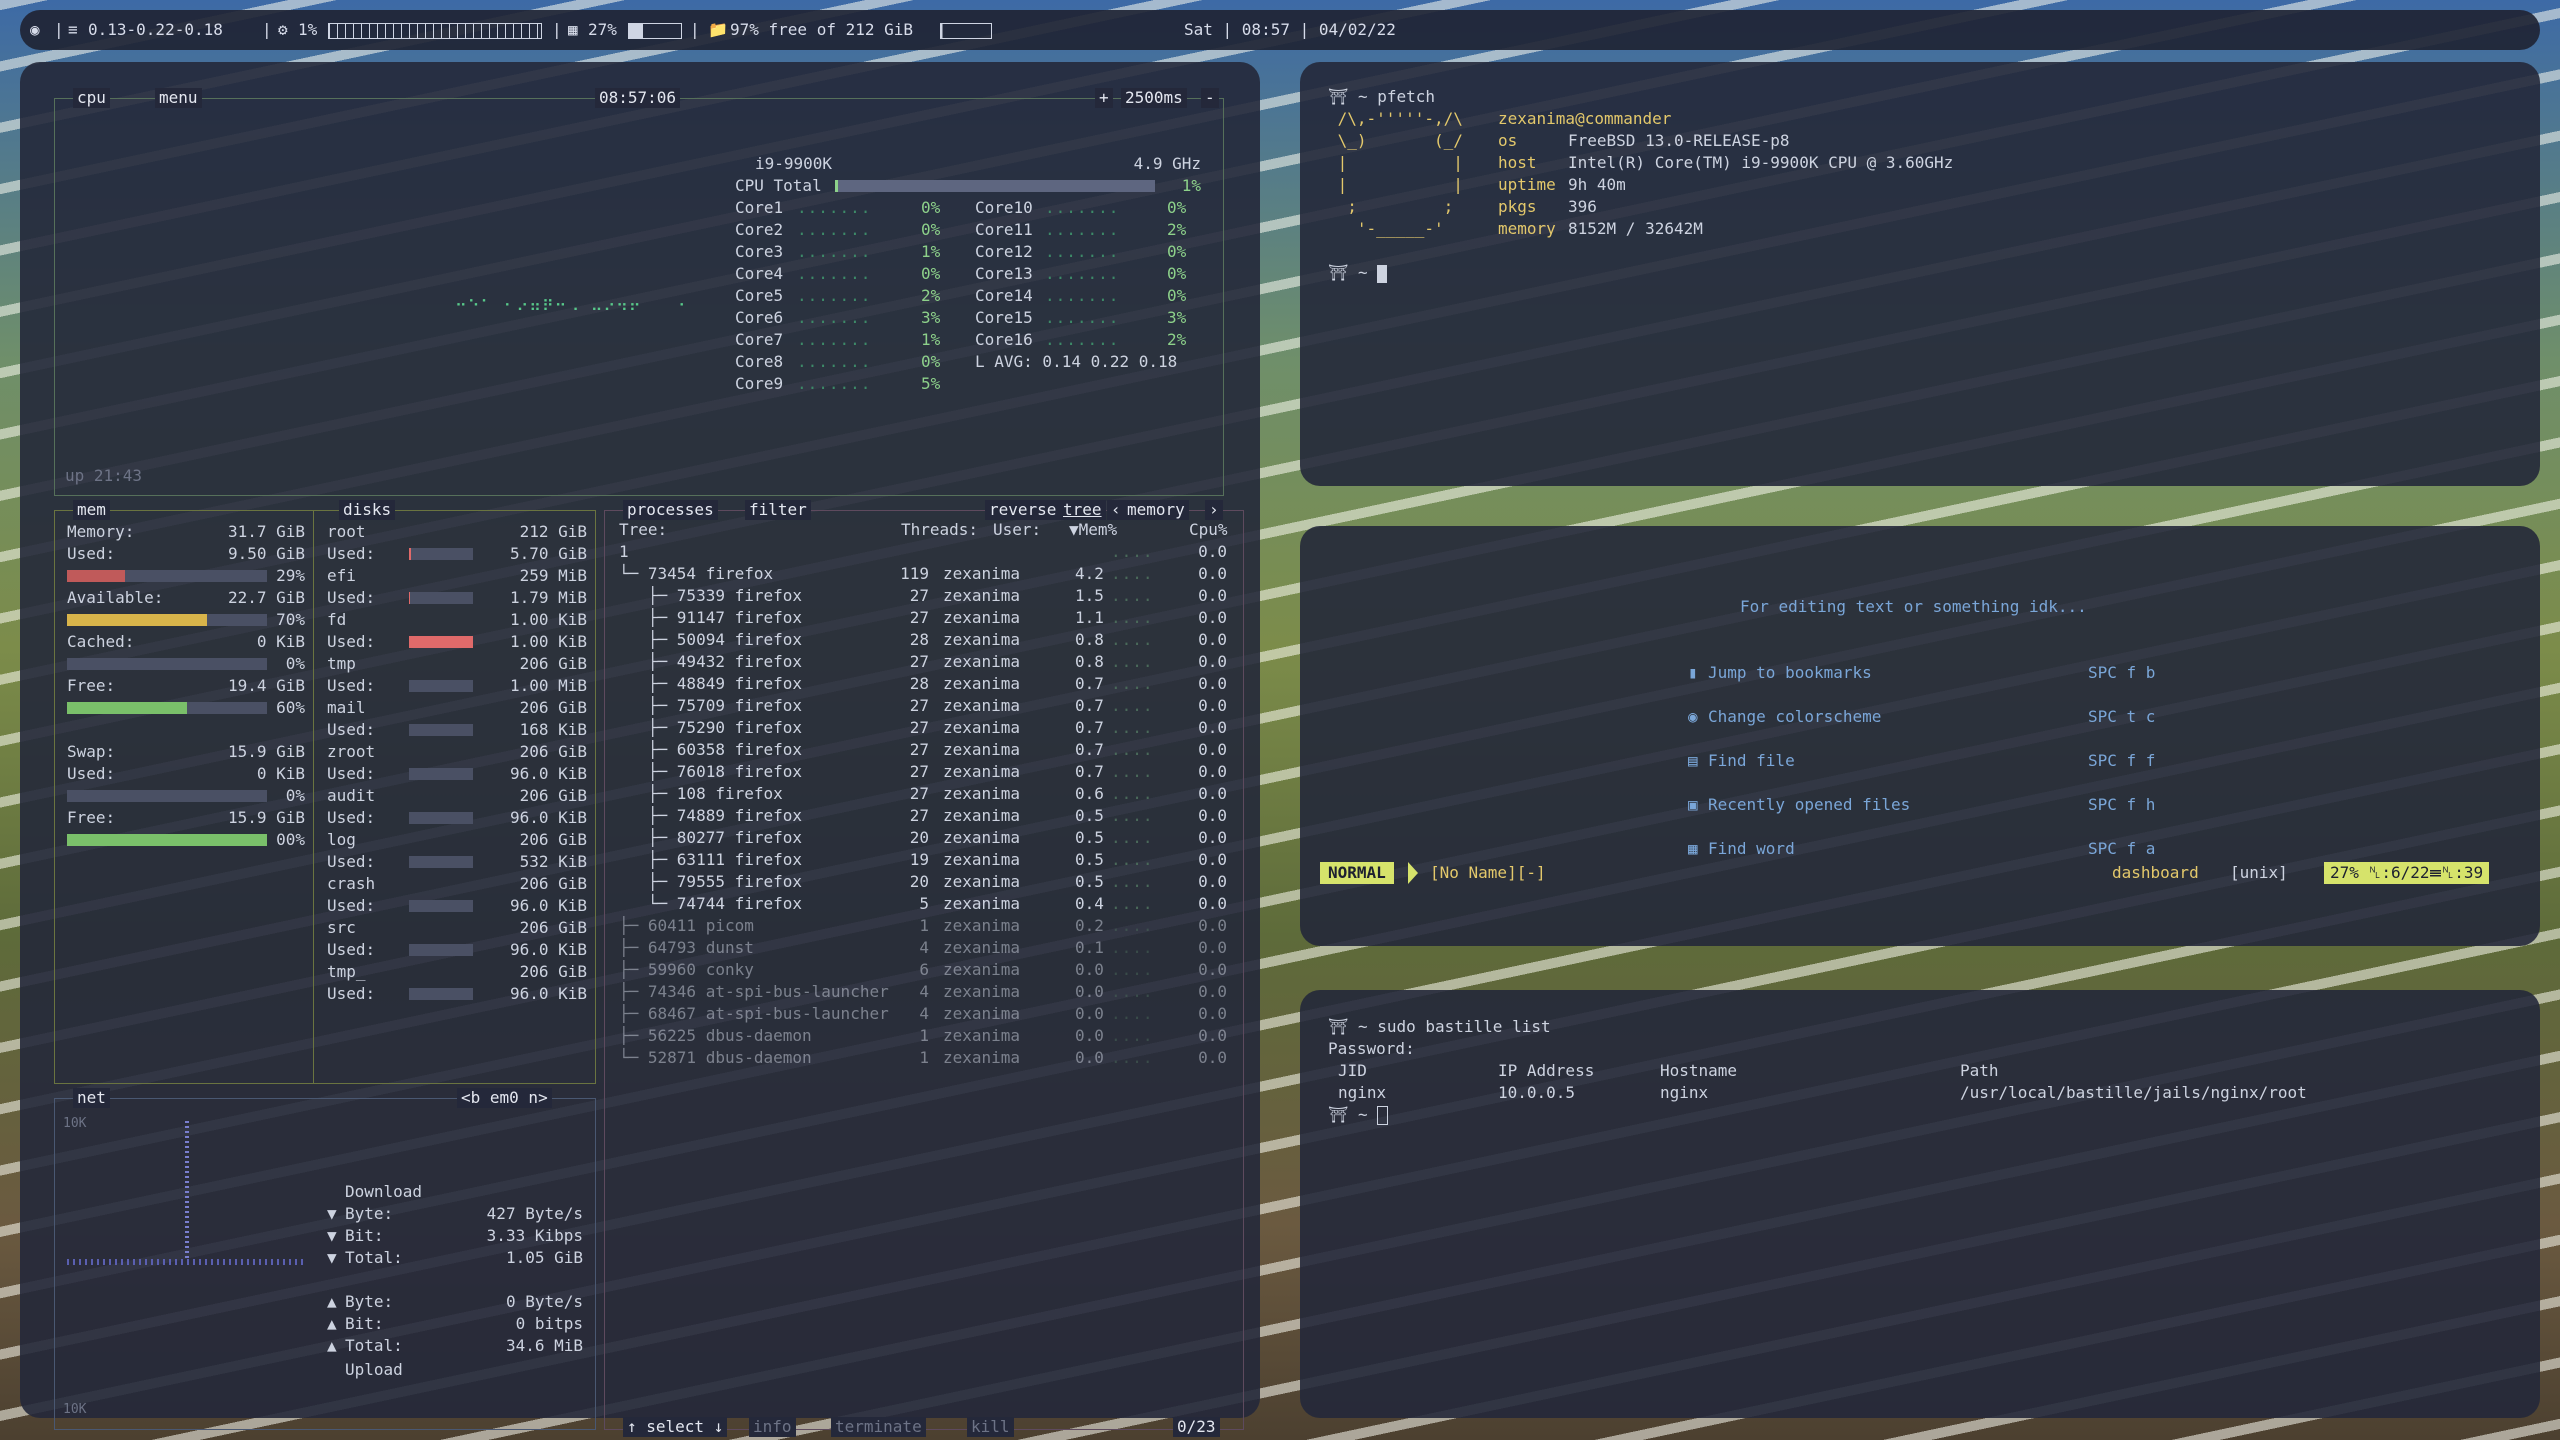 The width and height of the screenshot is (2560, 1440). What do you see at coordinates (1352, 1070) in the screenshot?
I see `header-jid: JID` at bounding box center [1352, 1070].